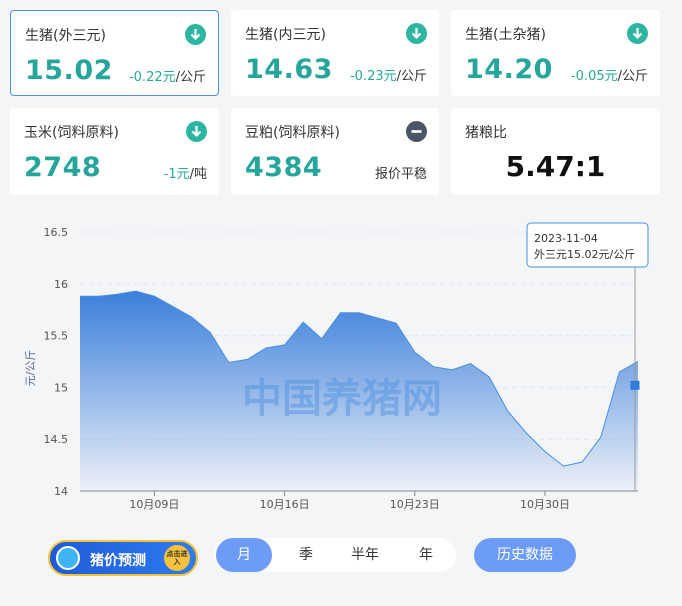 This screenshot has height=606, width=682. What do you see at coordinates (426, 555) in the screenshot?
I see `period-year: 年` at bounding box center [426, 555].